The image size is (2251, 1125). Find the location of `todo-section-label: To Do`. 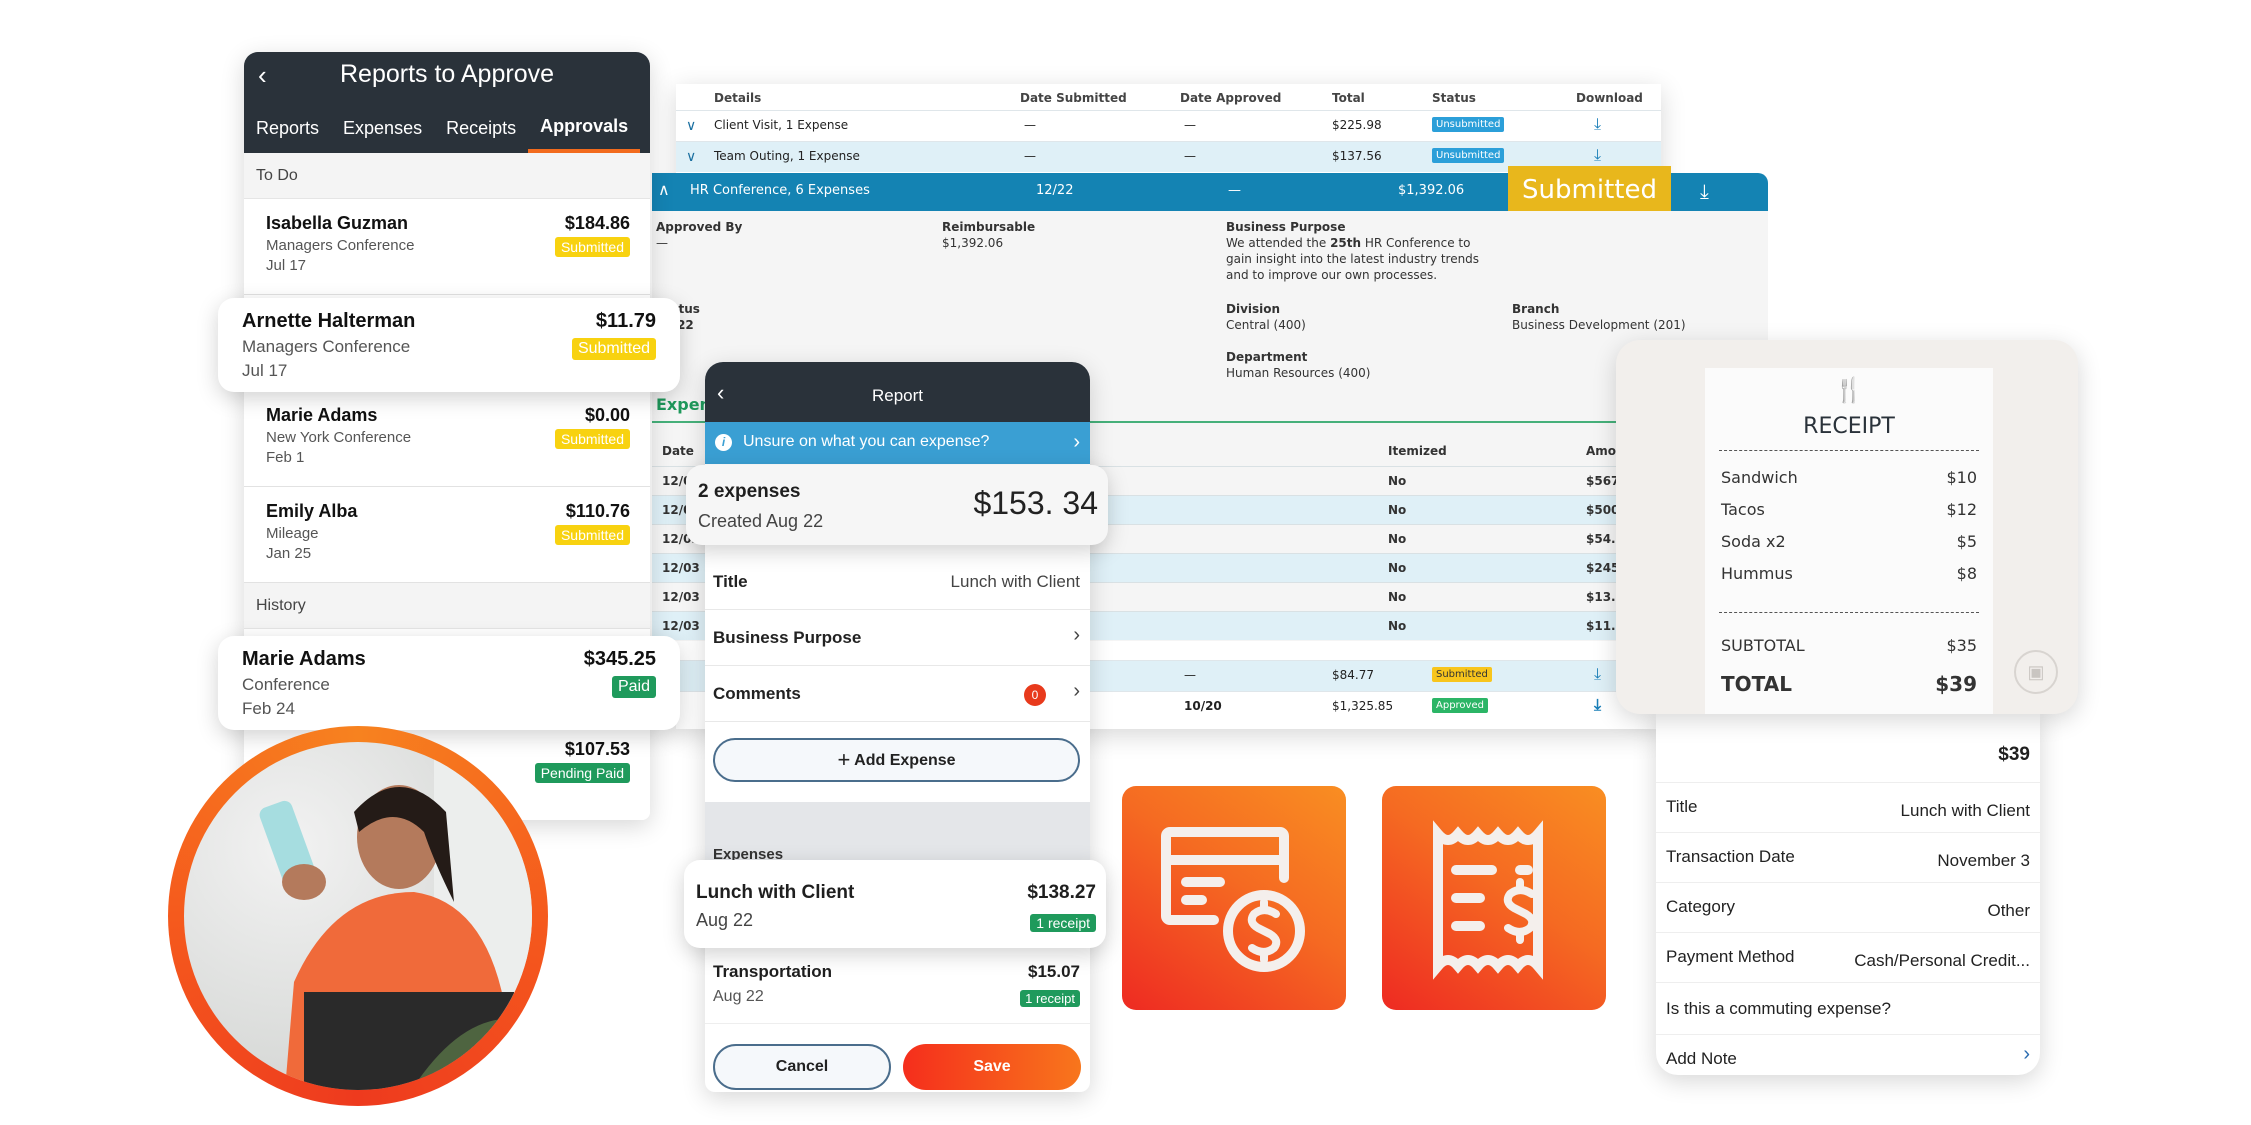

todo-section-label: To Do is located at coordinates (447, 176).